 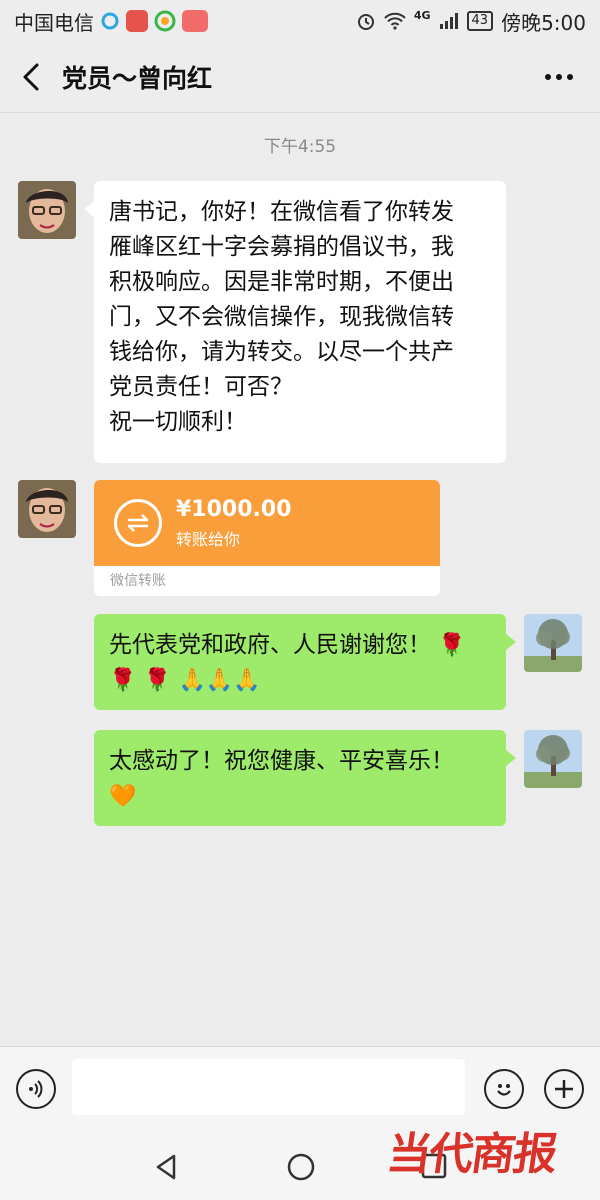 I want to click on message-bubble-4: 太感动了！祝您健康、平安喜乐！ 🧡, so click(x=305, y=778).